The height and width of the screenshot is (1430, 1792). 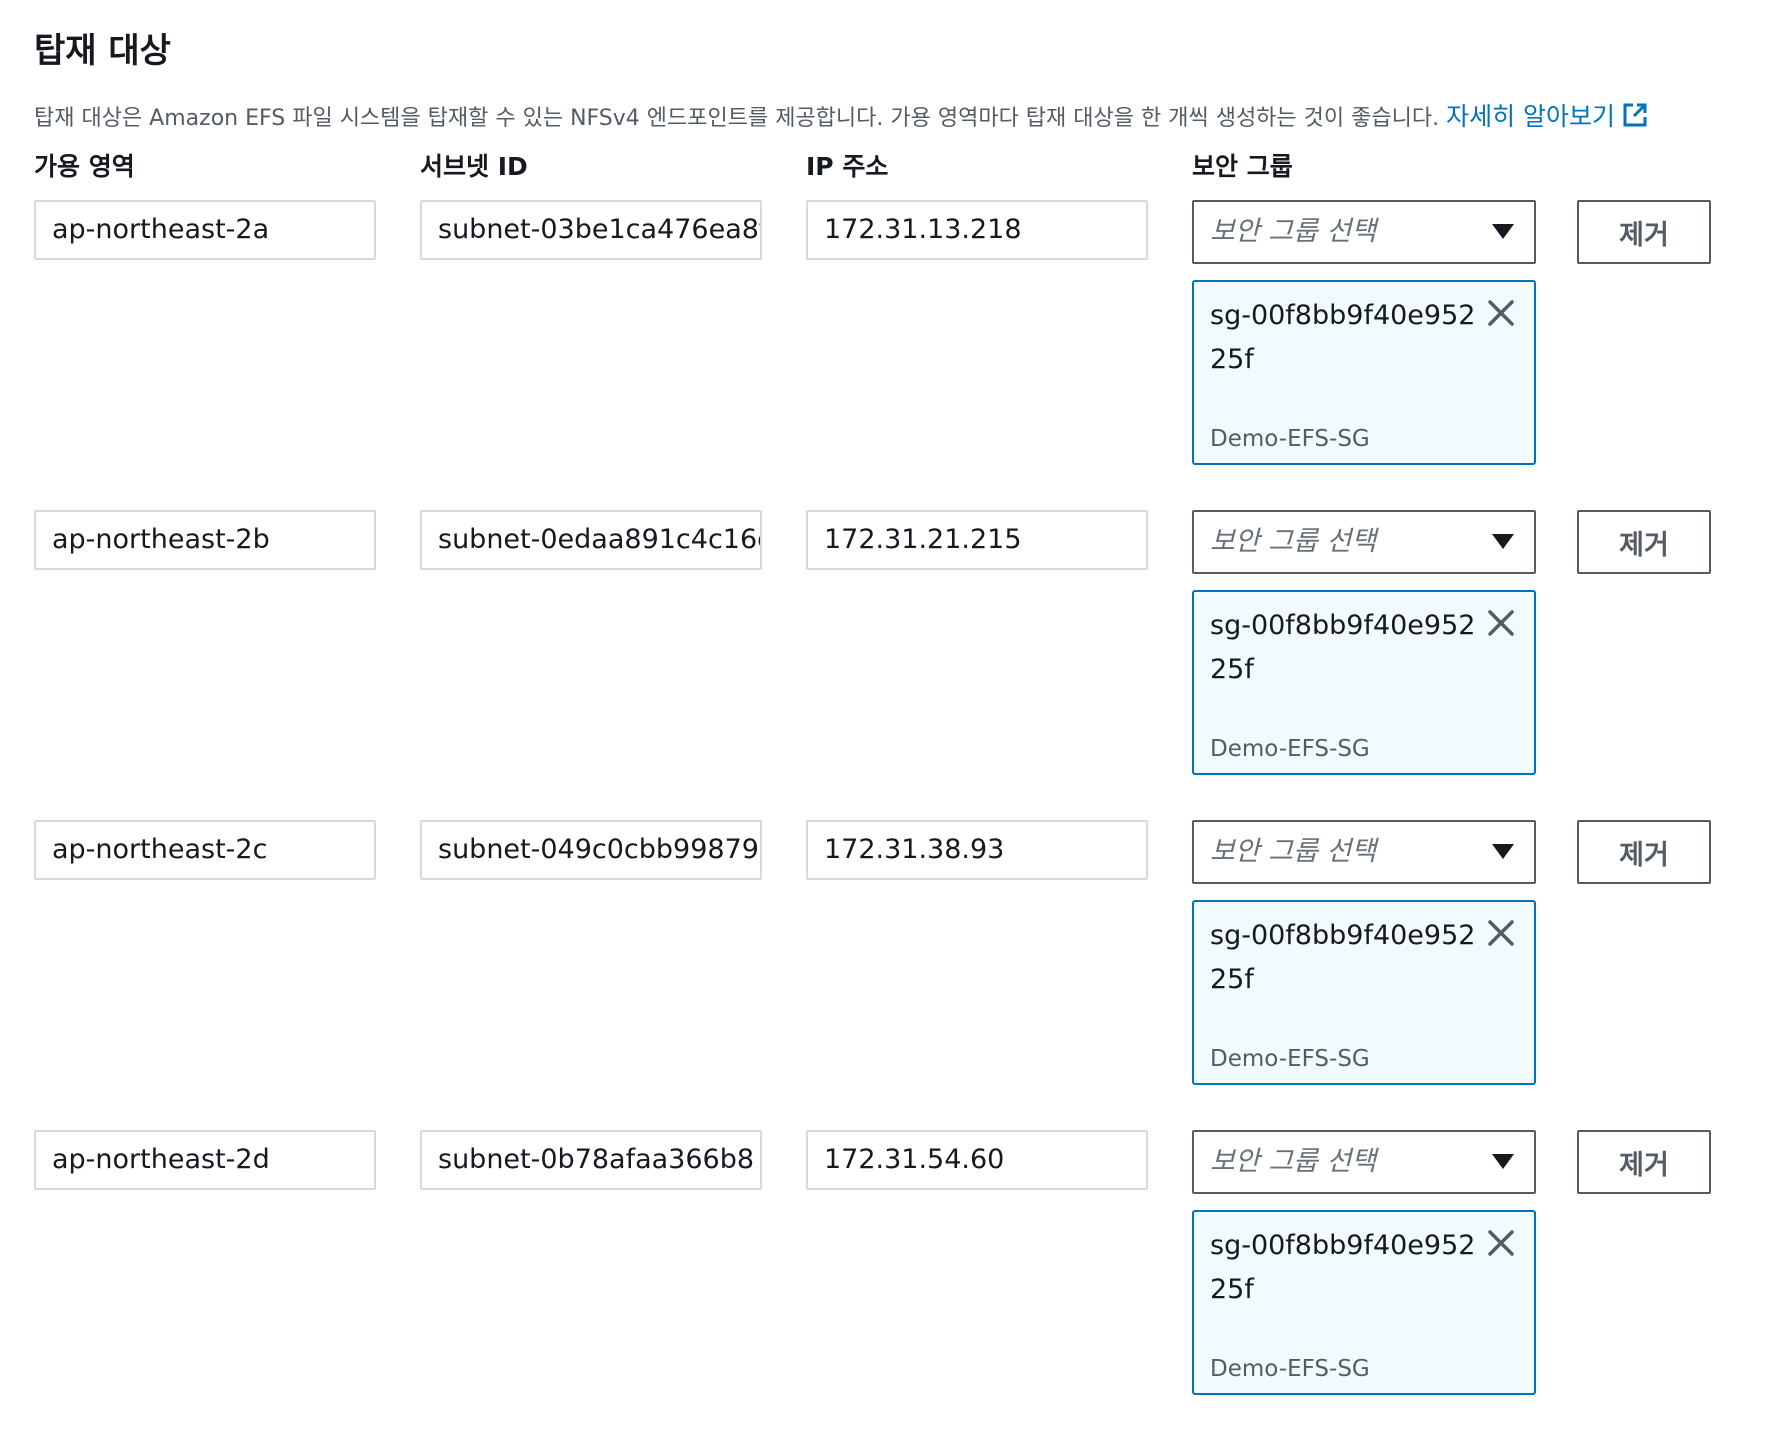 What do you see at coordinates (1635, 119) in the screenshot?
I see `external-link-icon` at bounding box center [1635, 119].